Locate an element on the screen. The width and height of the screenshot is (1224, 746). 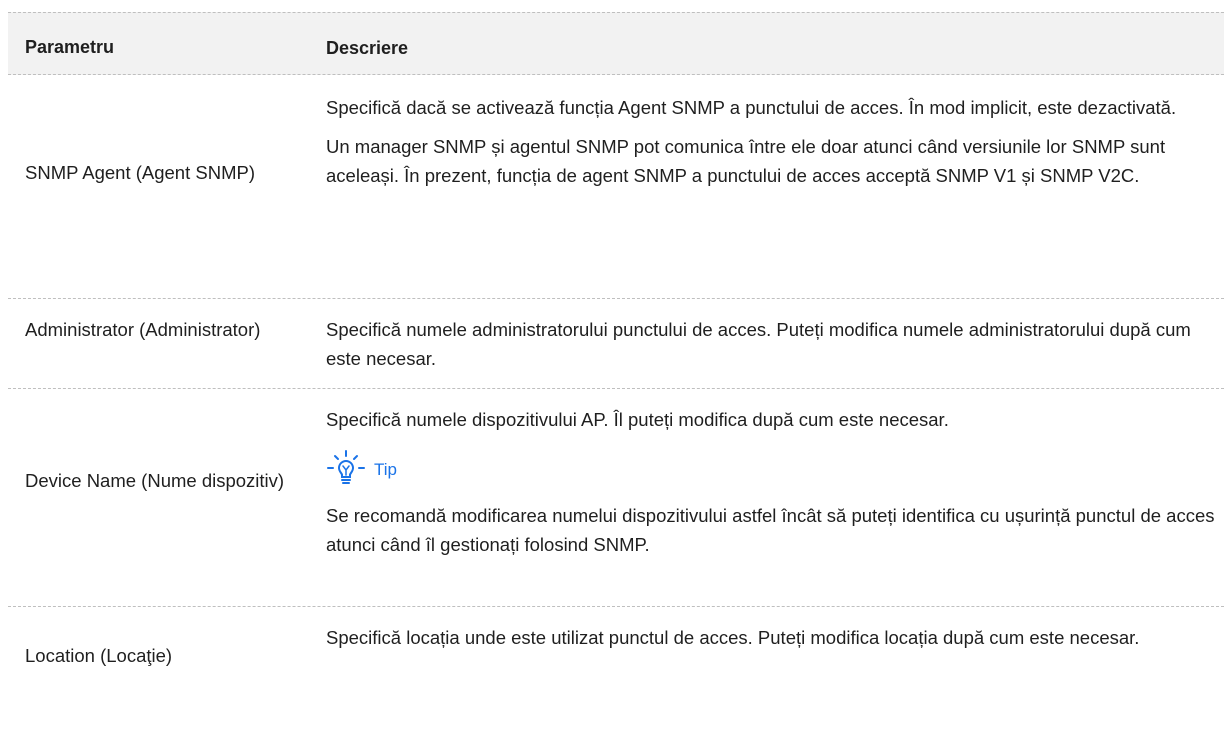
lightbulb-icon is located at coordinates (348, 469).